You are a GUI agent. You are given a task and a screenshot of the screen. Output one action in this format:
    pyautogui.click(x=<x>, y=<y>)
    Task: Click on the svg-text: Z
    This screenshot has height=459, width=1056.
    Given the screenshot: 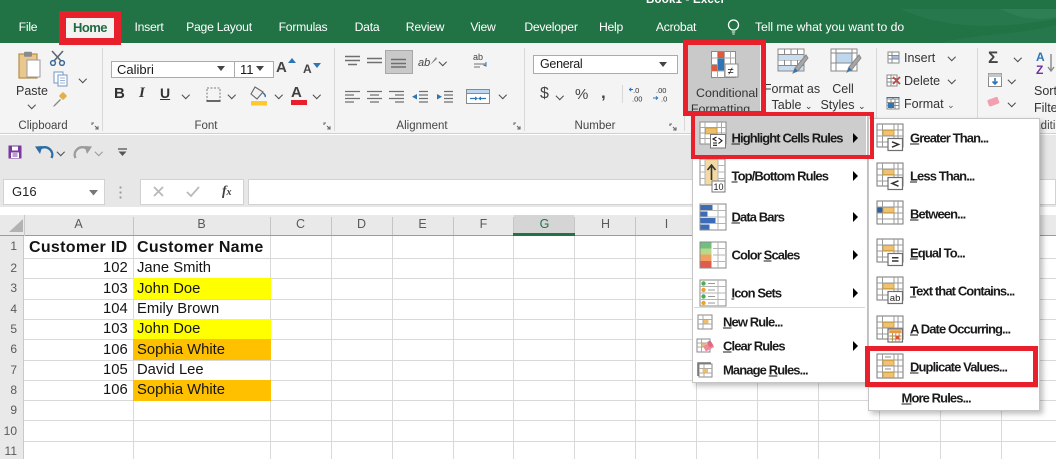 What is the action you would take?
    pyautogui.click(x=1039, y=69)
    